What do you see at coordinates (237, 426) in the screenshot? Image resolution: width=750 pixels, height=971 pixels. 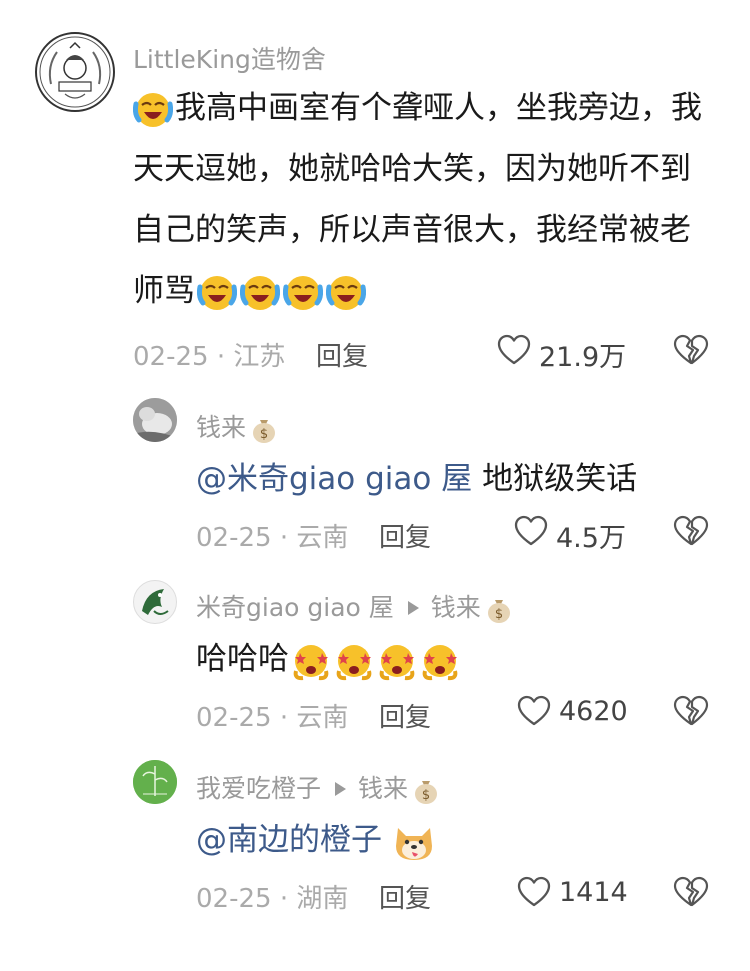 I see `reply-username: 钱来 $` at bounding box center [237, 426].